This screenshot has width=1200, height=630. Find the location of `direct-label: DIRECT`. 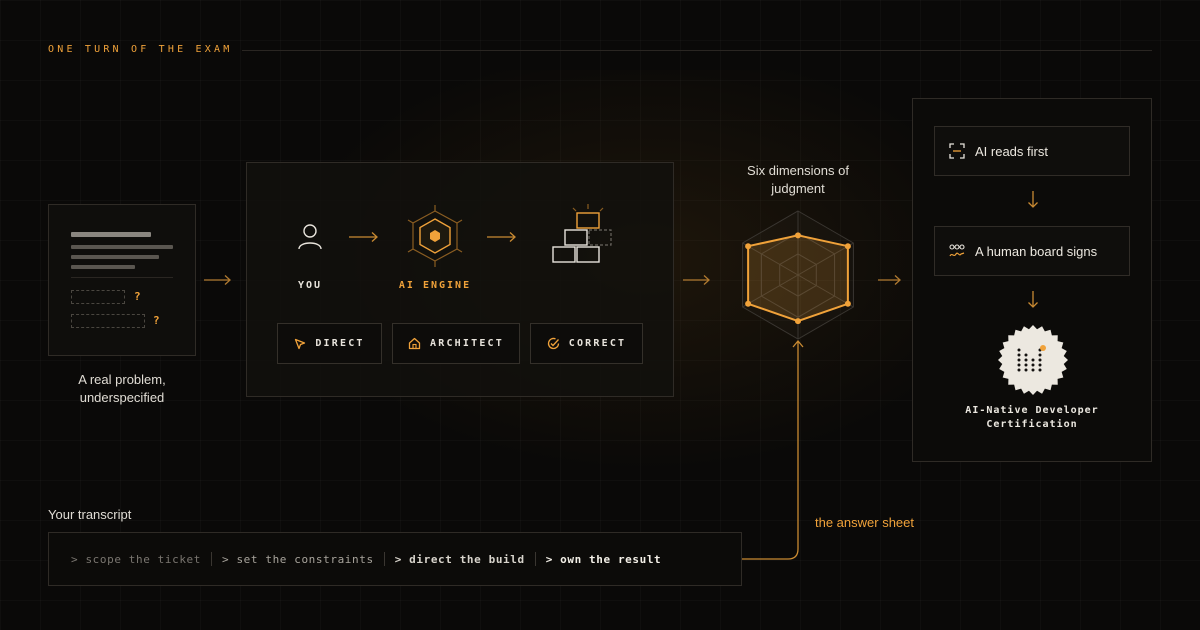

direct-label: DIRECT is located at coordinates (340, 343).